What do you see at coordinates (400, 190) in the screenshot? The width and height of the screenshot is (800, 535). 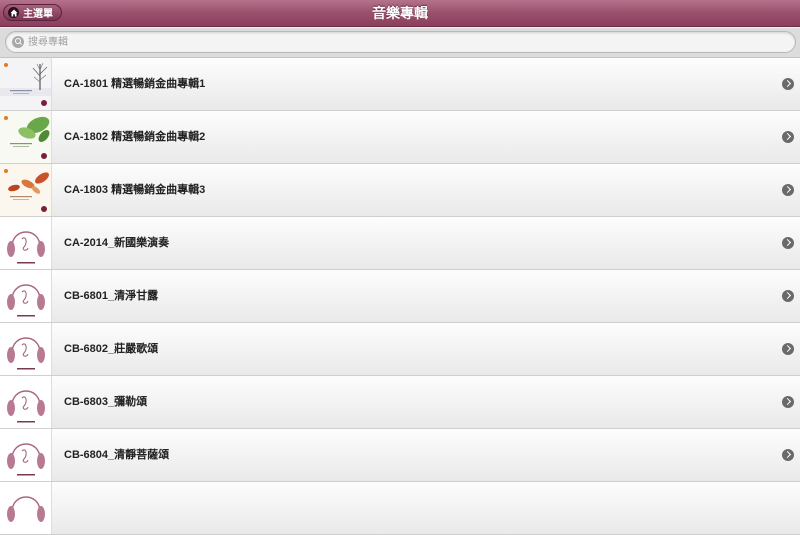 I see `album-row: CA-1803 精選暢銷金曲專輯3` at bounding box center [400, 190].